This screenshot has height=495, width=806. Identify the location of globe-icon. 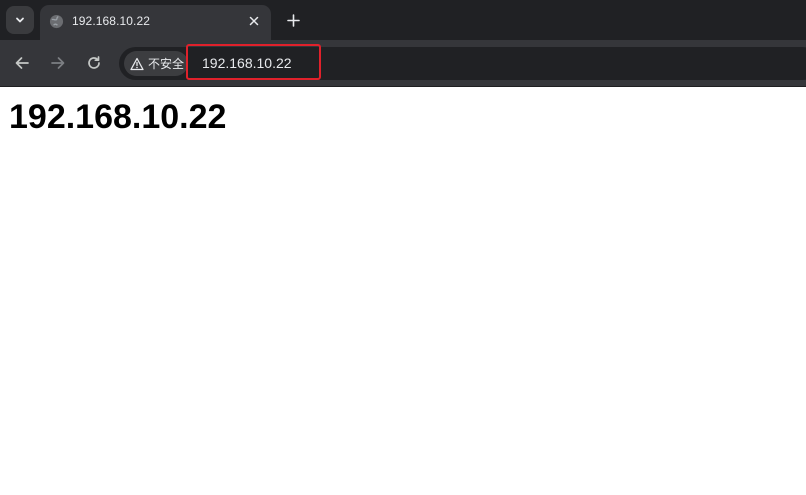
(56, 21).